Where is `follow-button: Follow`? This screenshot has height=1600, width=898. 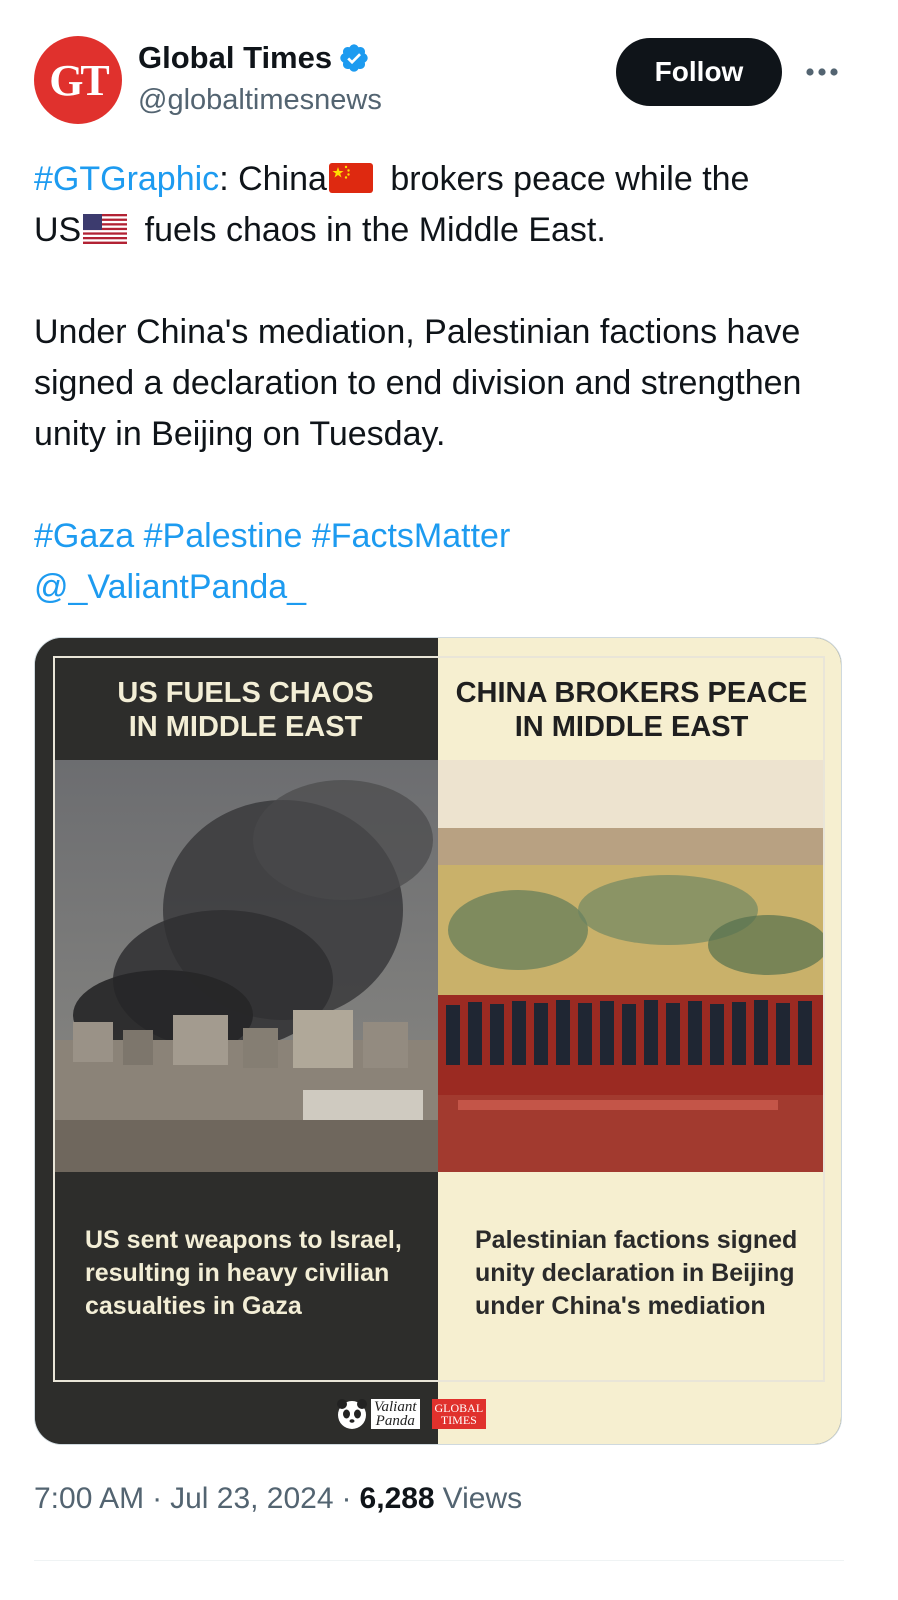 follow-button: Follow is located at coordinates (699, 72).